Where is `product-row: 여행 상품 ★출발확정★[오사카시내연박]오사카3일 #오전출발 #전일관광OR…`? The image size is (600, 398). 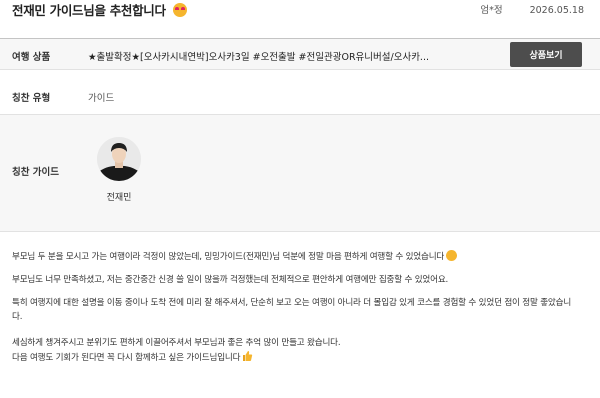 product-row: 여행 상품 ★출발확정★[오사카시내연박]오사카3일 #오전출발 #전일관광OR… is located at coordinates (300, 54).